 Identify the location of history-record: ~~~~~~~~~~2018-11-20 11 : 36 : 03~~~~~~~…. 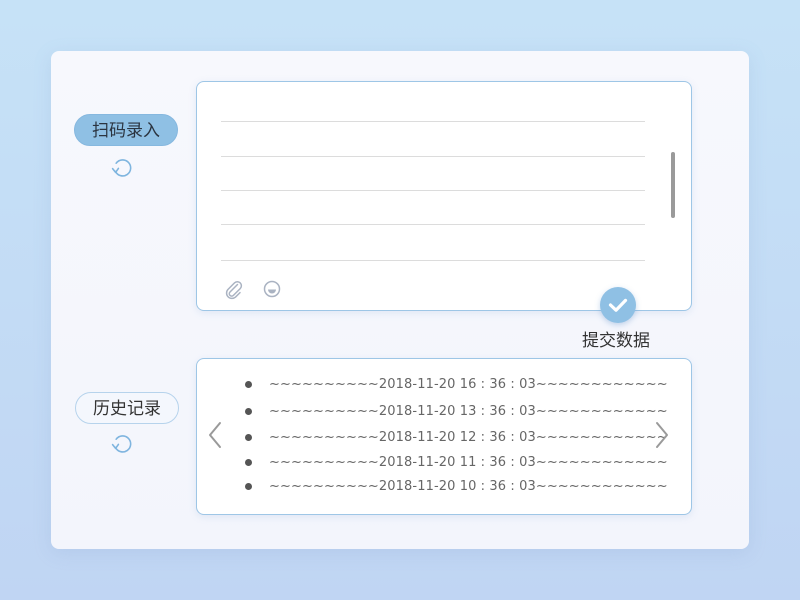
(456, 462).